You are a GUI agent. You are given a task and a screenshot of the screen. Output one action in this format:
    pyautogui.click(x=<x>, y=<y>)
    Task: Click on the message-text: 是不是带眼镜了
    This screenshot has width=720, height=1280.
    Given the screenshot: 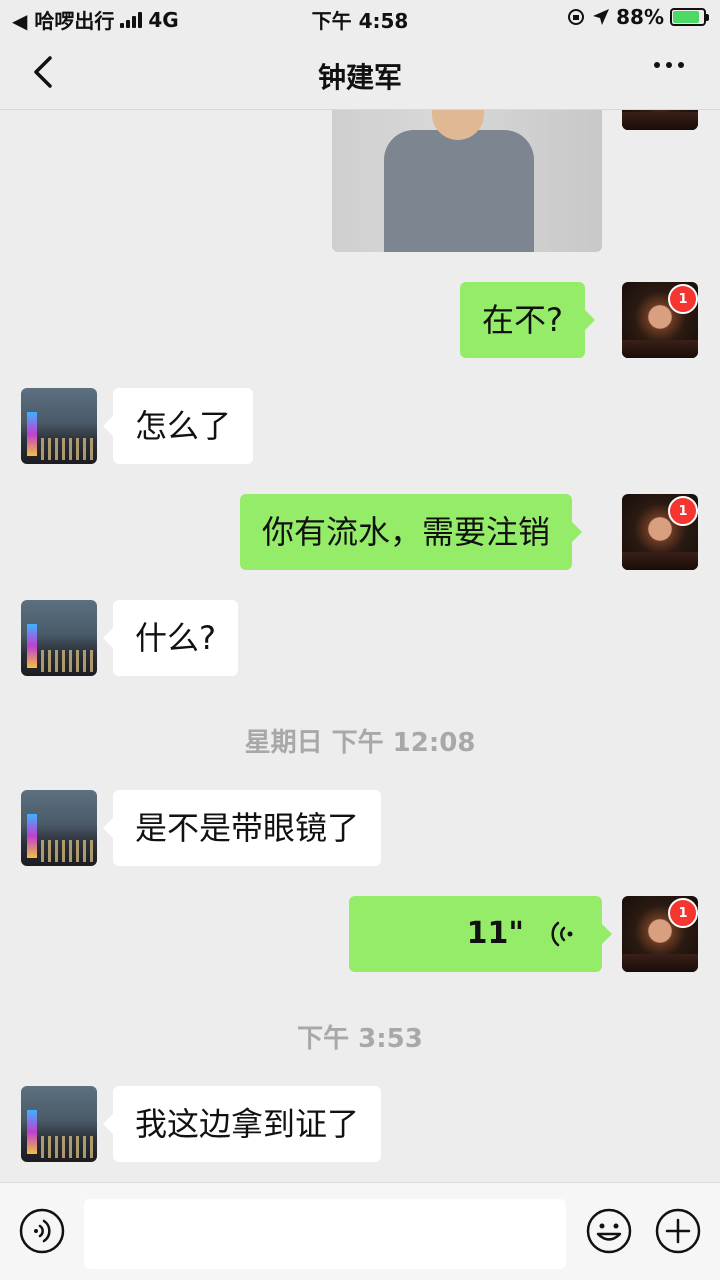 What is the action you would take?
    pyautogui.click(x=247, y=828)
    